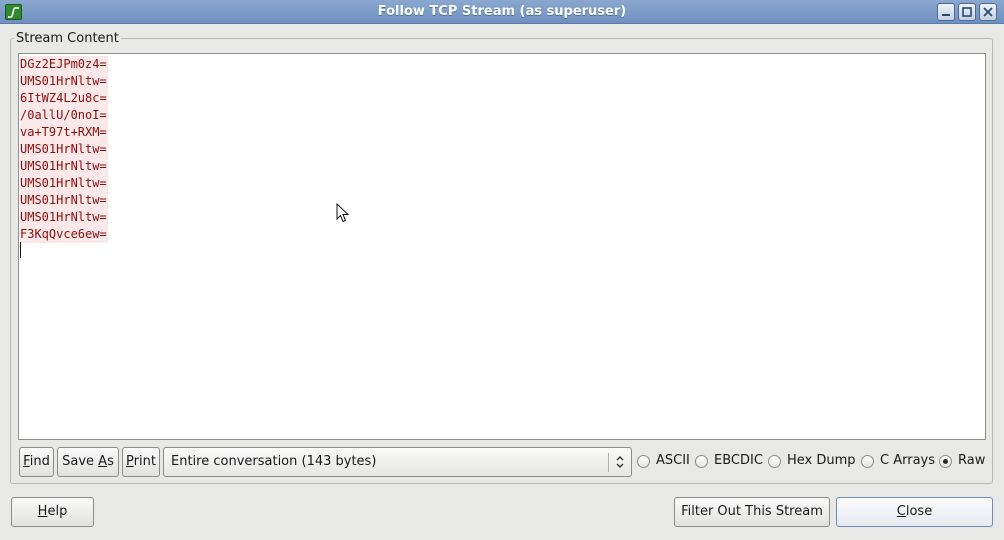 This screenshot has width=1004, height=540. I want to click on stream-content-label: Stream Content, so click(67, 38).